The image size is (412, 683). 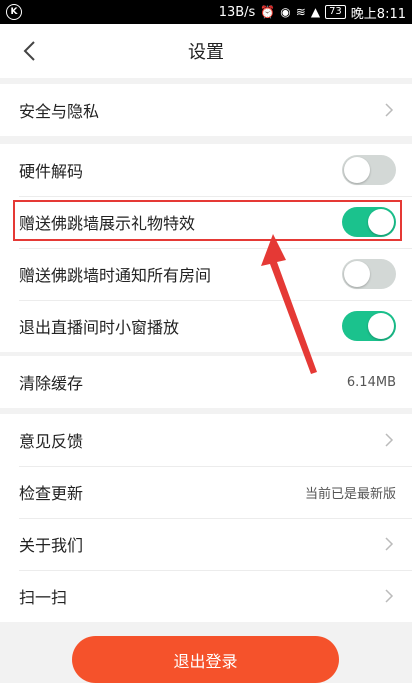 I want to click on check-update-row: 检查更新 当前已是最新版, so click(x=206, y=492).